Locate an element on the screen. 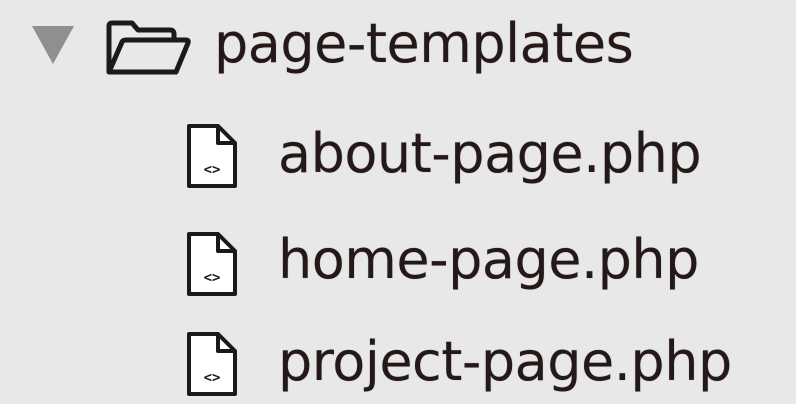 The image size is (796, 404). folder-label: page-templates is located at coordinates (424, 43).